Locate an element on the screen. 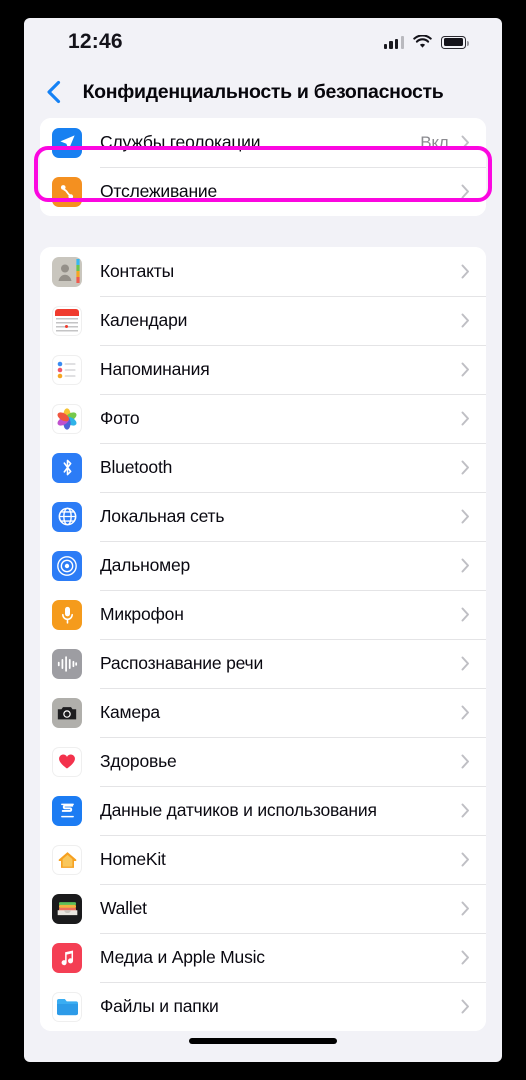 The height and width of the screenshot is (1080, 526). row-label: Фото is located at coordinates (120, 418).